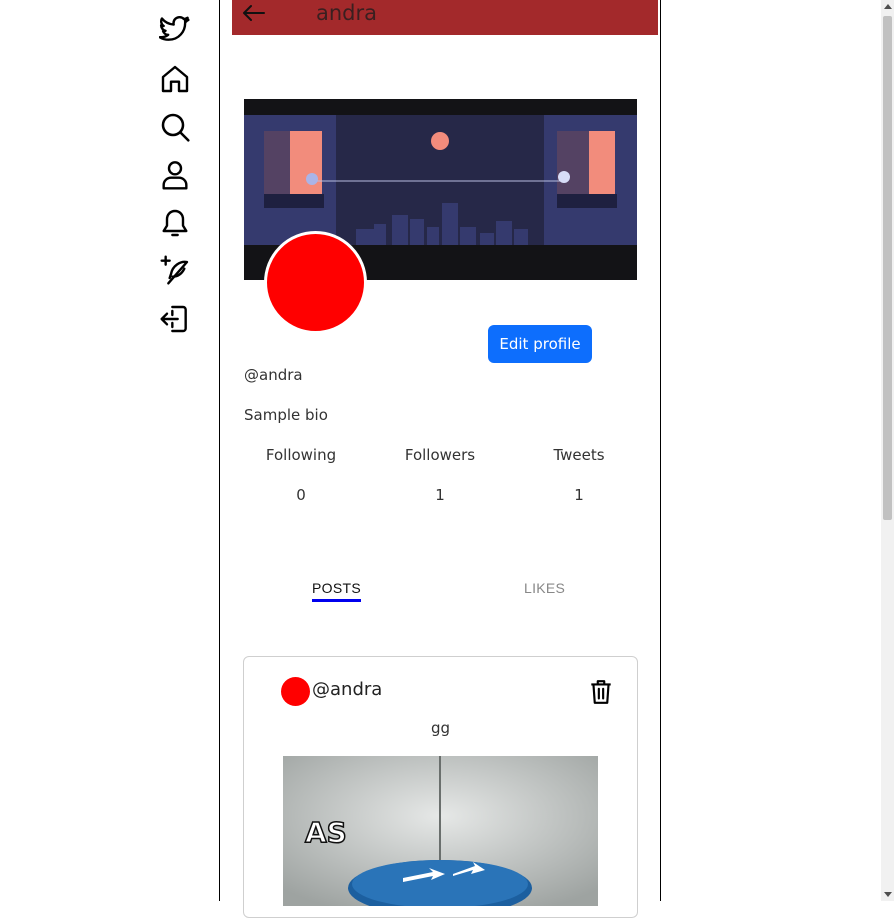 This screenshot has width=894, height=918. I want to click on scroll-up-arrow-icon, so click(888, 6).